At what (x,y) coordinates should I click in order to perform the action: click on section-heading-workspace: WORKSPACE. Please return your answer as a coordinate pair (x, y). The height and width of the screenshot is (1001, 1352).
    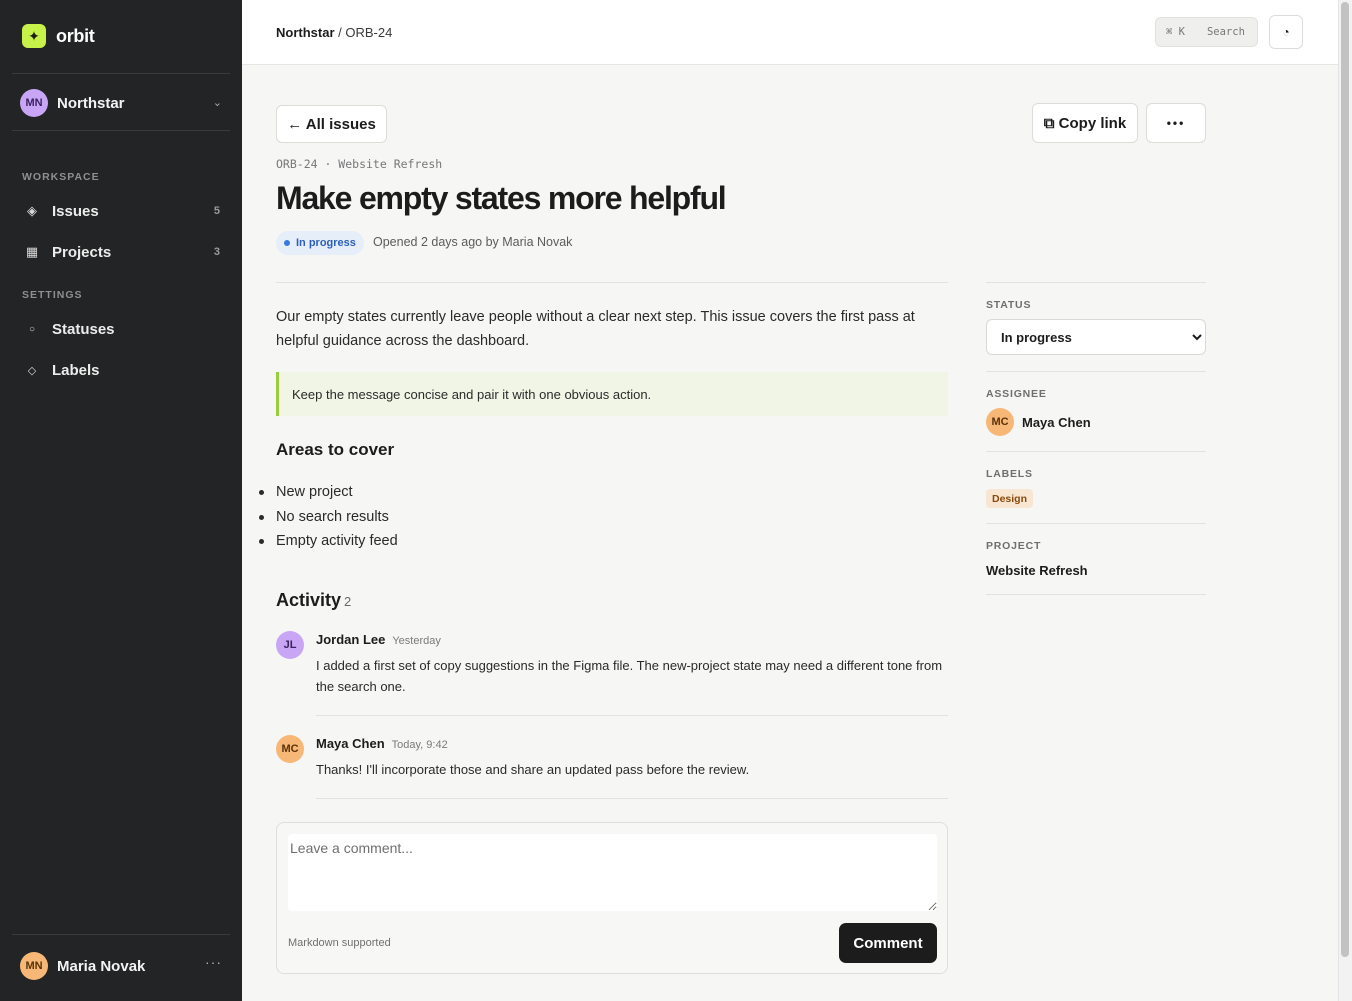
    Looking at the image, I should click on (61, 177).